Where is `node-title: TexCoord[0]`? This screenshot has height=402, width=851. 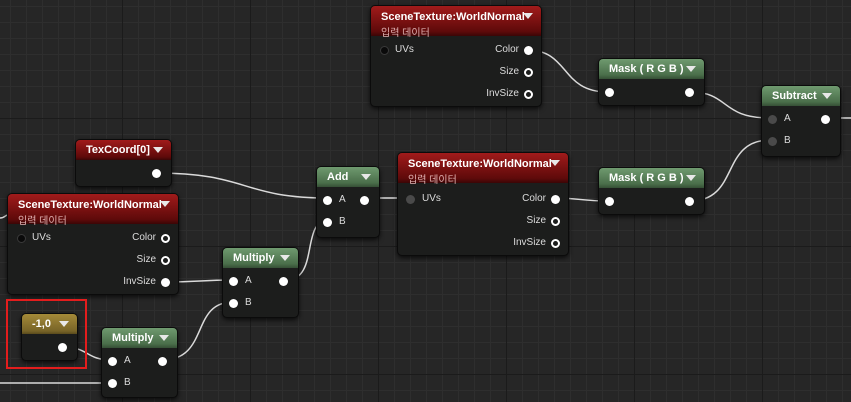 node-title: TexCoord[0] is located at coordinates (118, 150).